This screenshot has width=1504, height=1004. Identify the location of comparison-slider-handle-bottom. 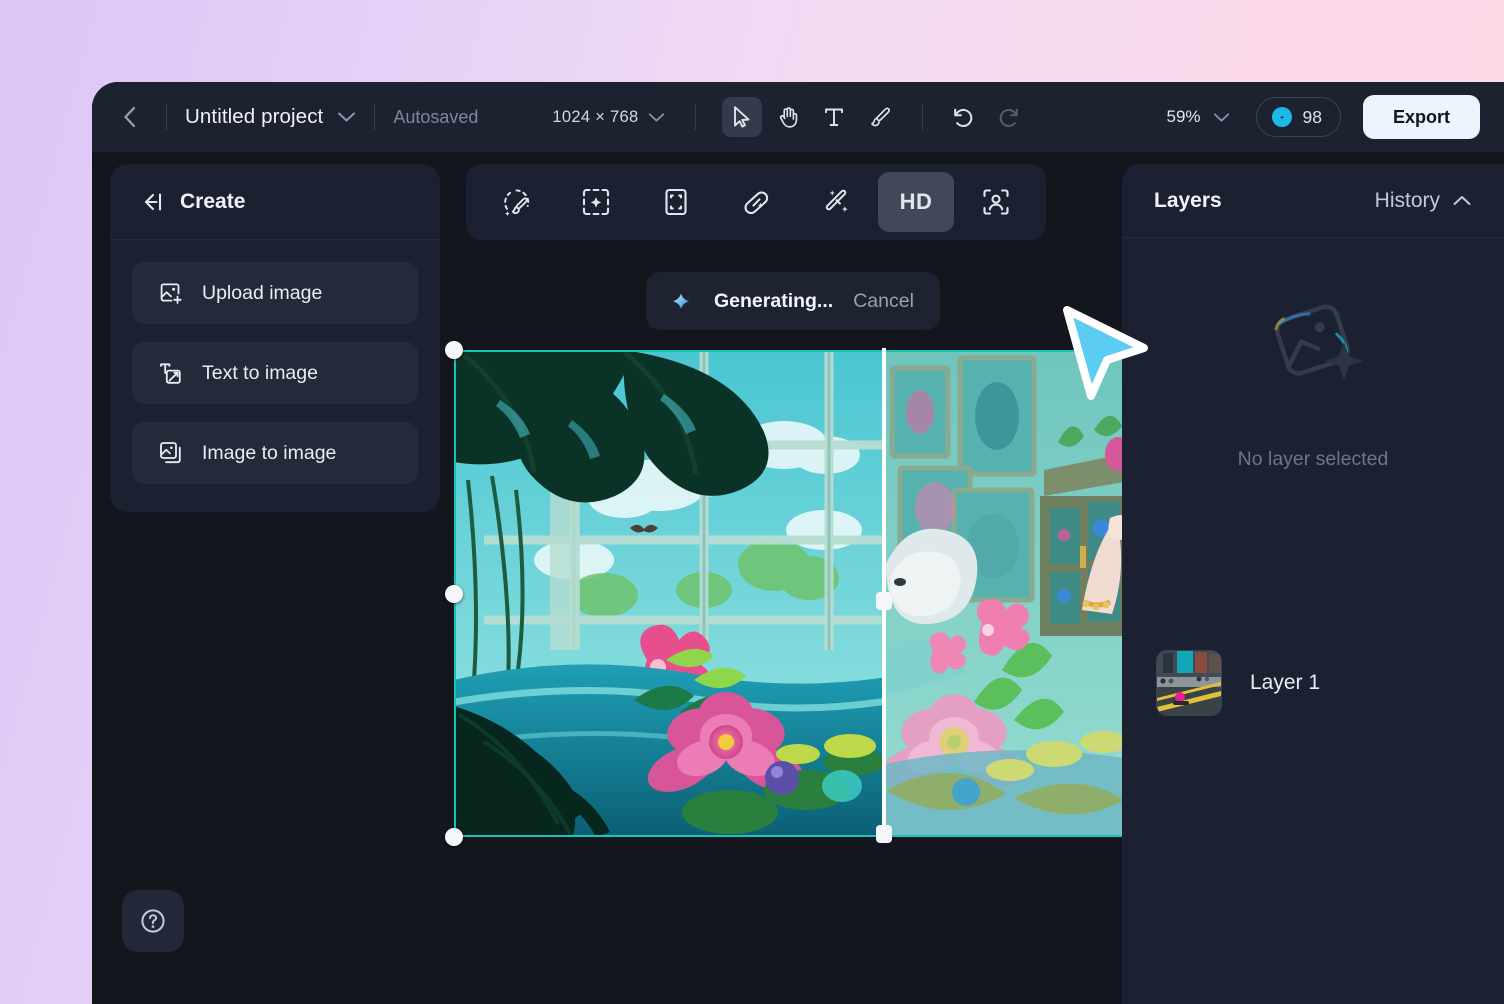
(884, 834).